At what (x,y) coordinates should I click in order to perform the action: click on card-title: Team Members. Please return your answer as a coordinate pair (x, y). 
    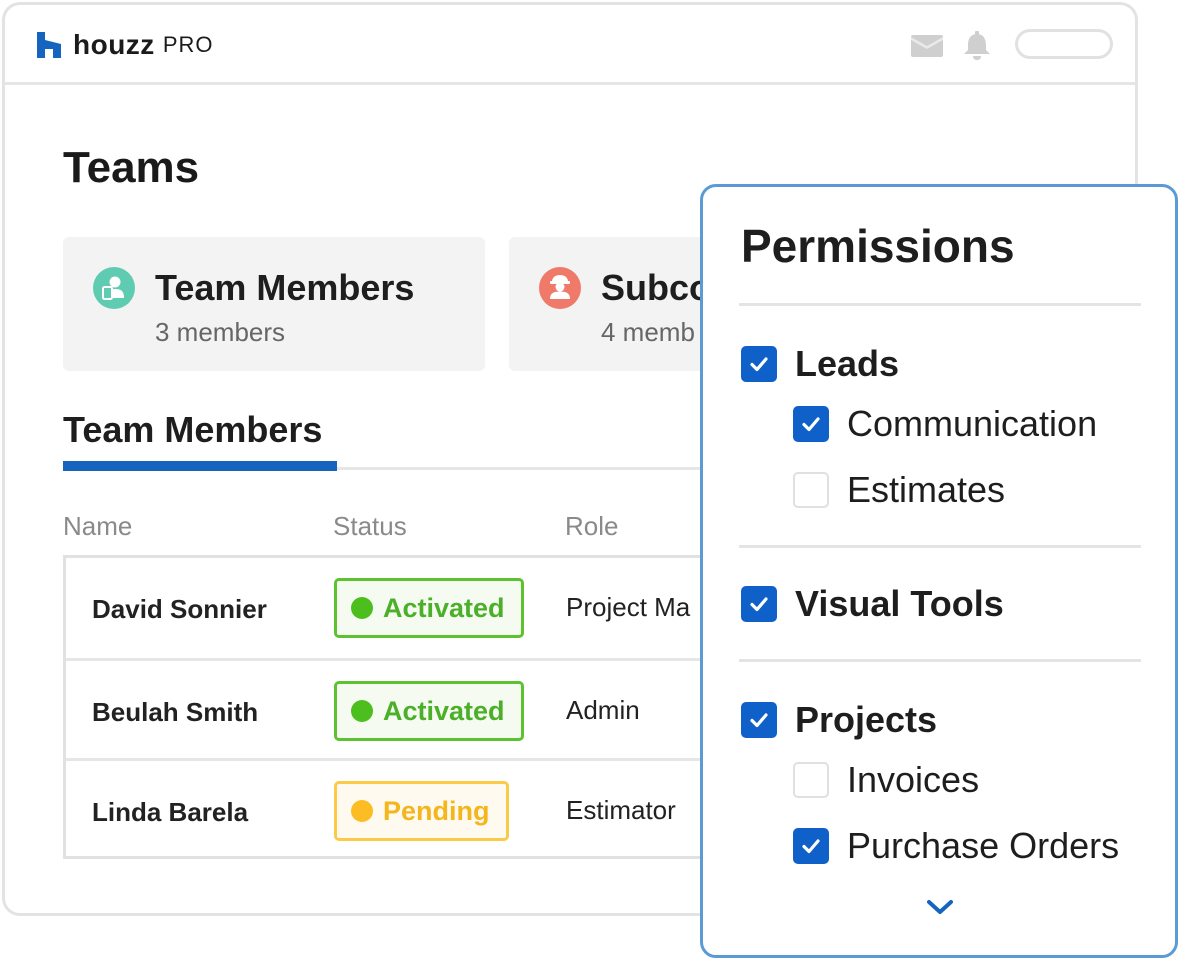
    Looking at the image, I should click on (285, 287).